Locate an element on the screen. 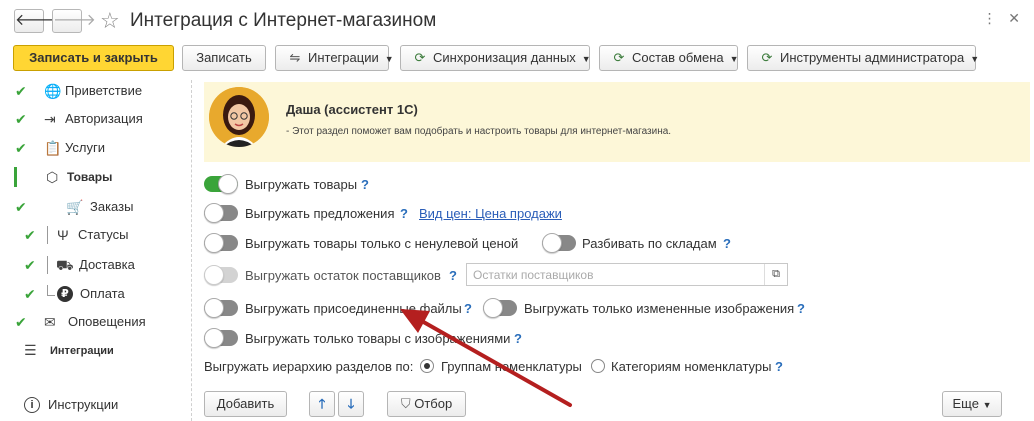 The height and width of the screenshot is (421, 1034). toggle-export-nonzero is located at coordinates (221, 243).